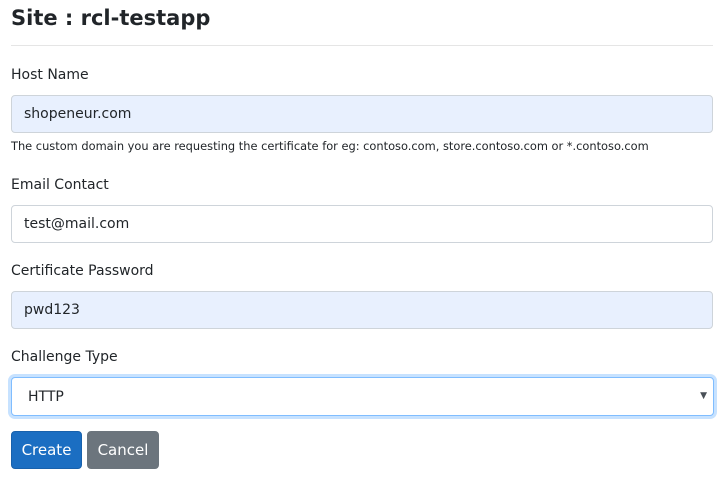 The image size is (724, 481). I want to click on chevron-down-icon: ▼, so click(703, 396).